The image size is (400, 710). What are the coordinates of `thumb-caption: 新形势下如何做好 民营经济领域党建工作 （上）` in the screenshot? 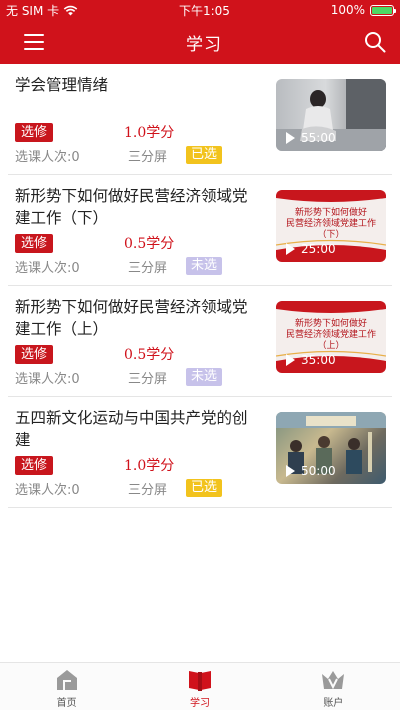 It's located at (331, 335).